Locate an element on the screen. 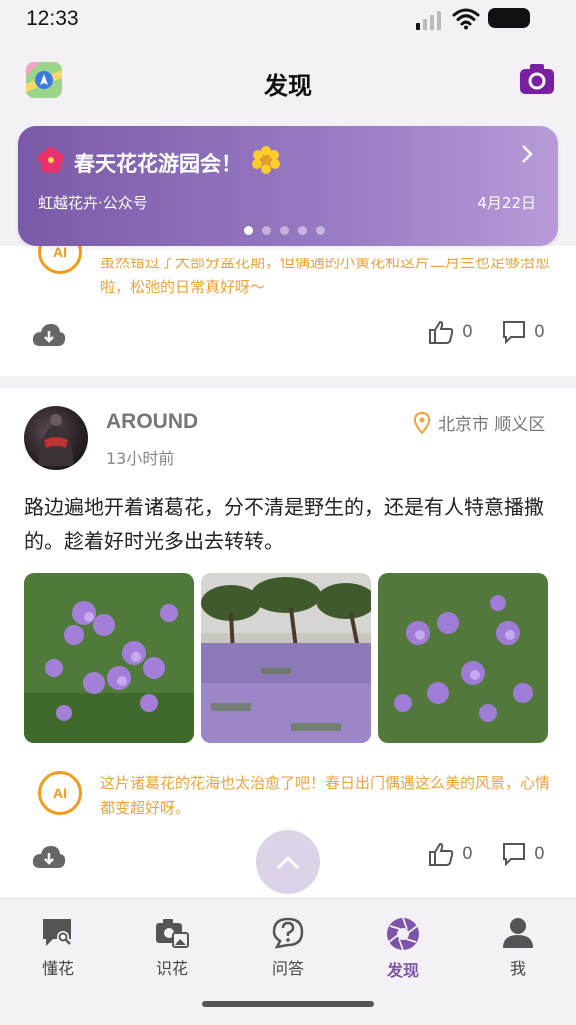  location-text: 北京市 顺义区 is located at coordinates (492, 425).